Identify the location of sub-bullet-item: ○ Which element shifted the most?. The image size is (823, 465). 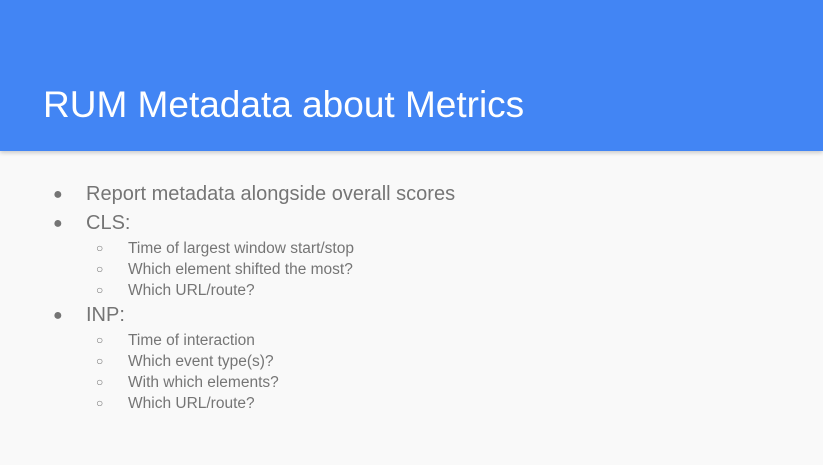
(411, 269).